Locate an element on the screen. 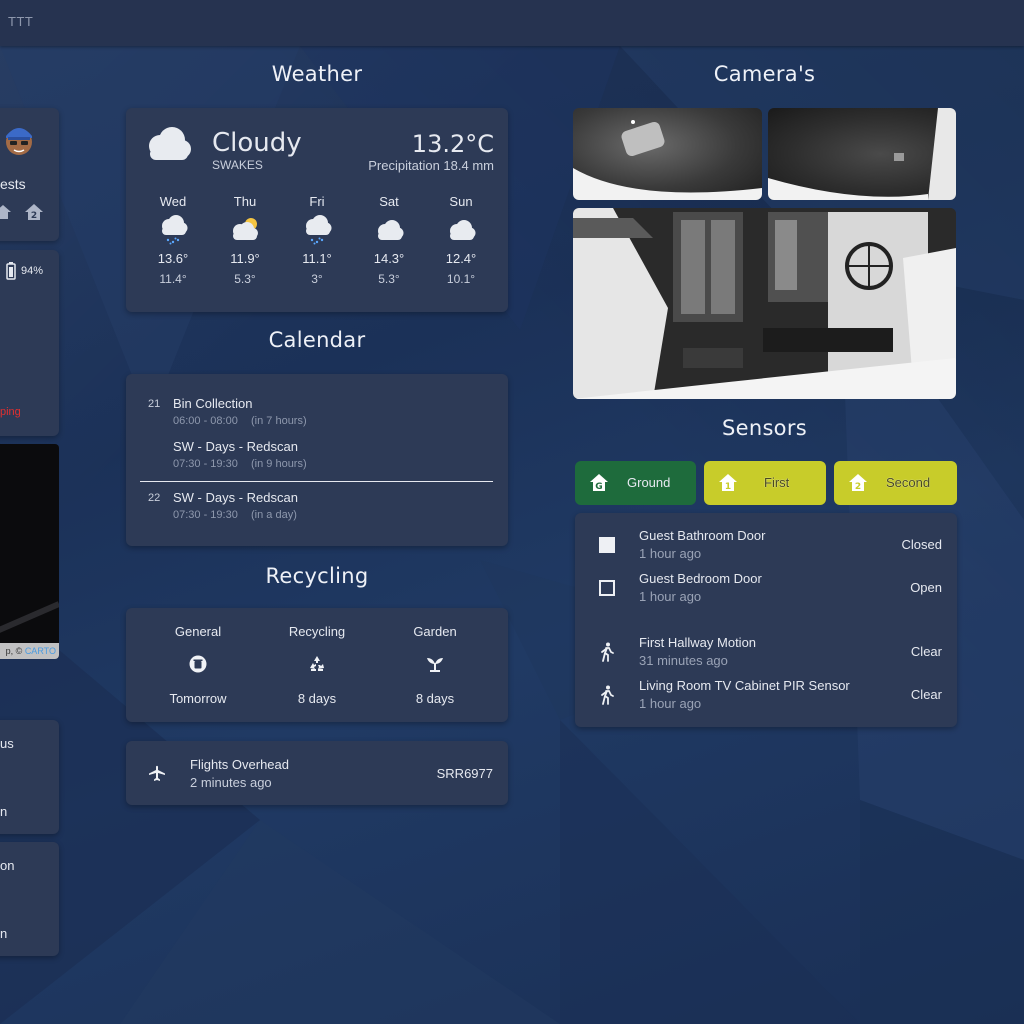 The image size is (1024, 1024). recycle-icon is located at coordinates (317, 664).